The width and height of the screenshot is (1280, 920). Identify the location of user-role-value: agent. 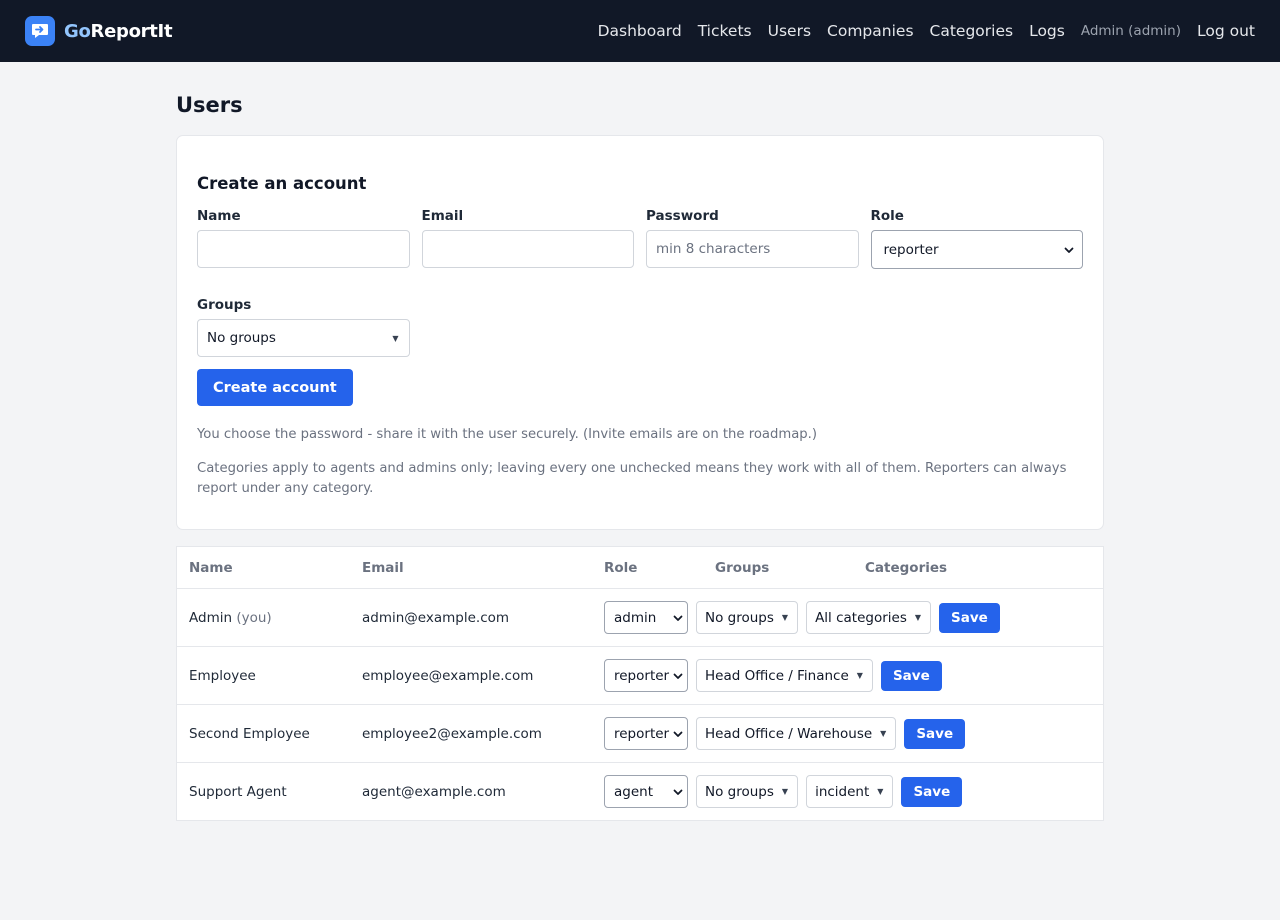
(633, 791).